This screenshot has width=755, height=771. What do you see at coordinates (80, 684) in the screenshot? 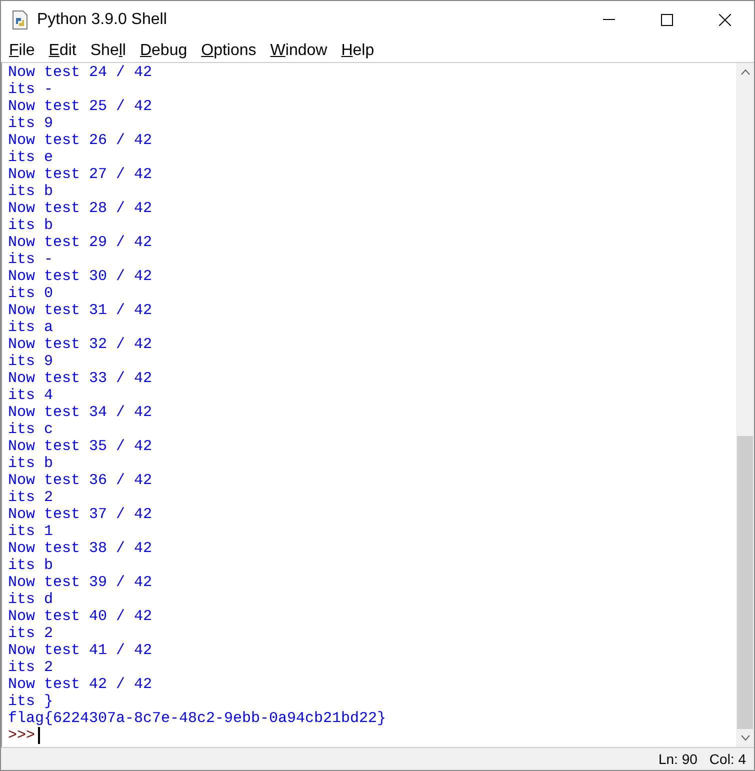
I see `output-line: Now test 42 / 42` at bounding box center [80, 684].